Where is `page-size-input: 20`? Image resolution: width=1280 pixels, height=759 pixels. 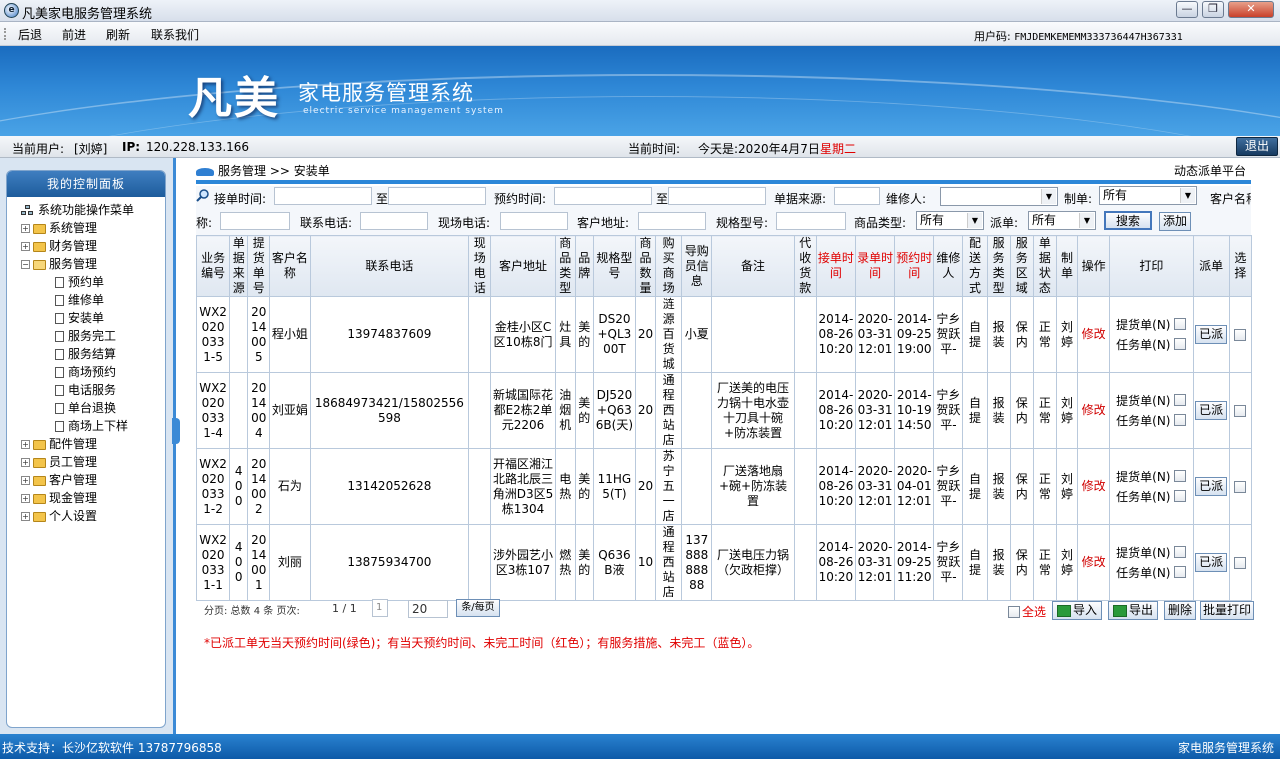 page-size-input: 20 is located at coordinates (428, 609).